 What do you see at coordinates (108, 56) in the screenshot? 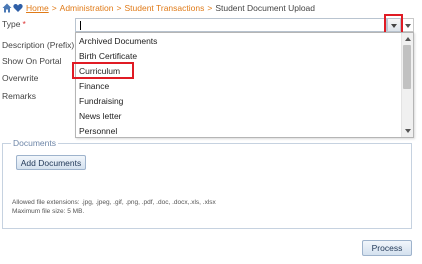
I see `option-birth-certificate: Birth Certificate` at bounding box center [108, 56].